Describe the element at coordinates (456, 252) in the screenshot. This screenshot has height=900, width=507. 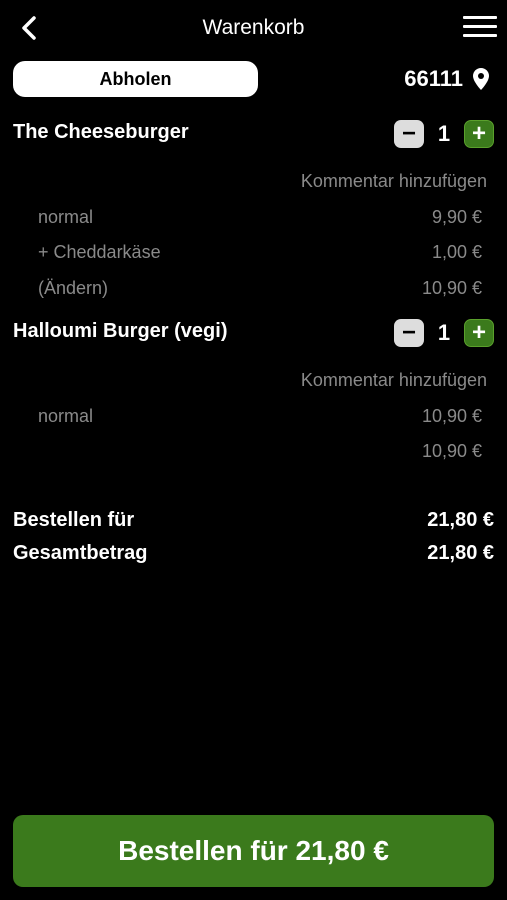
I see `line-price: 1,00 €` at that location.